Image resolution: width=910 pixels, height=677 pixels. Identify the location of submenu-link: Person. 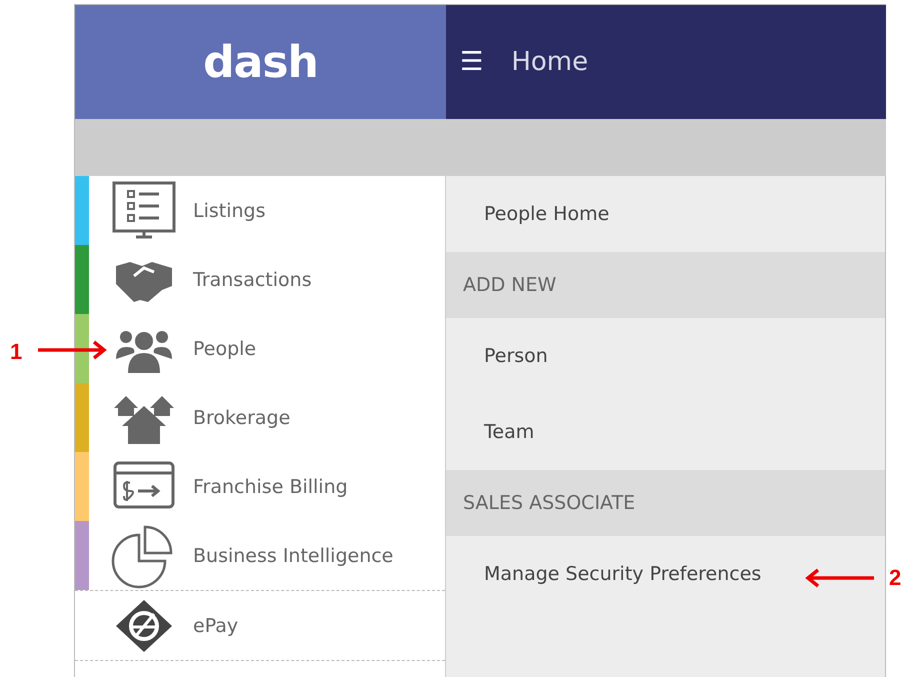
(665, 356).